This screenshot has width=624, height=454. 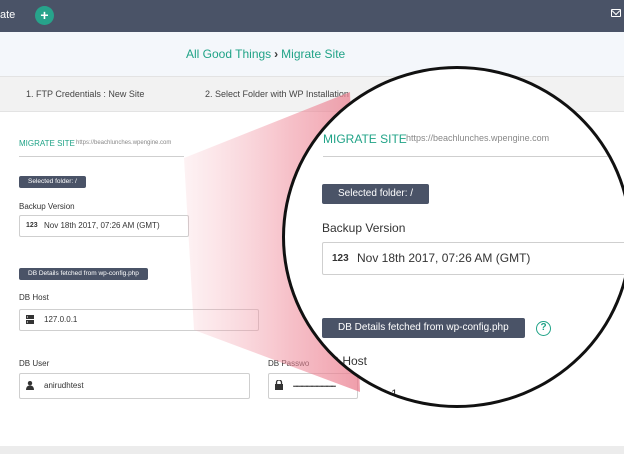 What do you see at coordinates (444, 258) in the screenshot?
I see `zoom-backup-version-value: Nov 18th 2017, 07:26 AM (GMT)` at bounding box center [444, 258].